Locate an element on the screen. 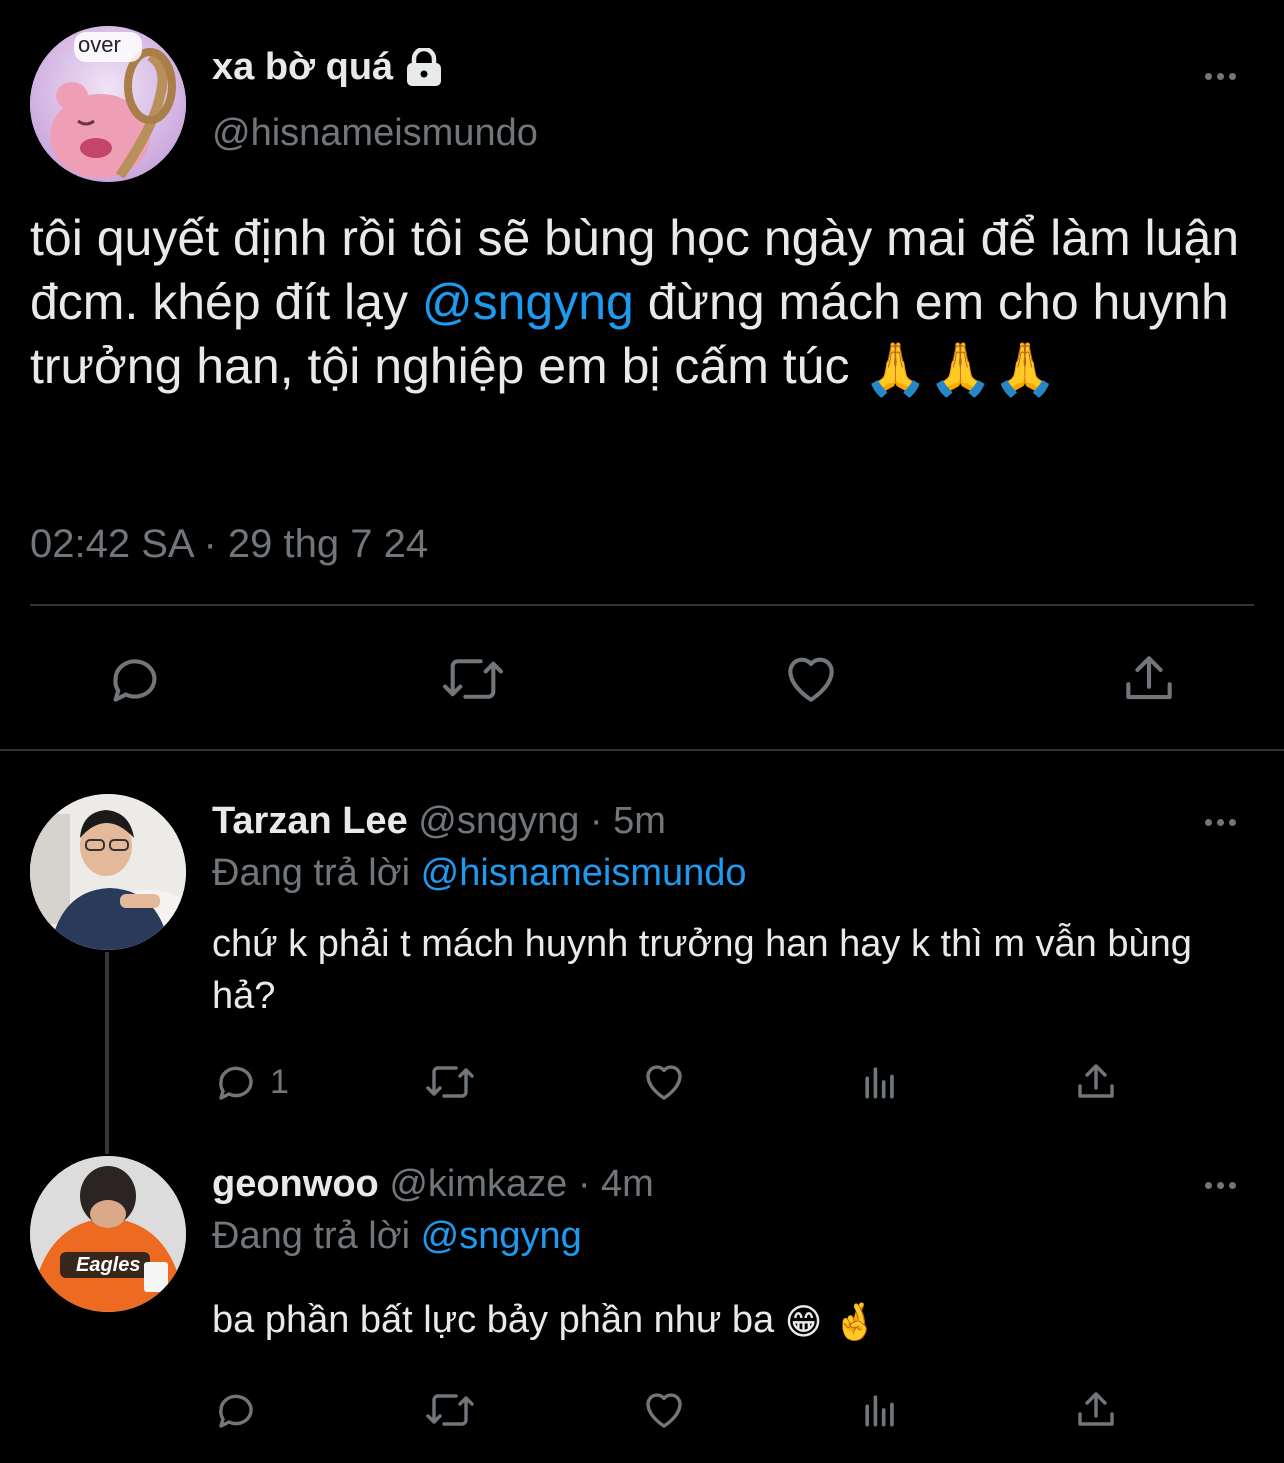  tweet-timestamp: 02:42 SA · 29 thg 7 24 is located at coordinates (229, 544).